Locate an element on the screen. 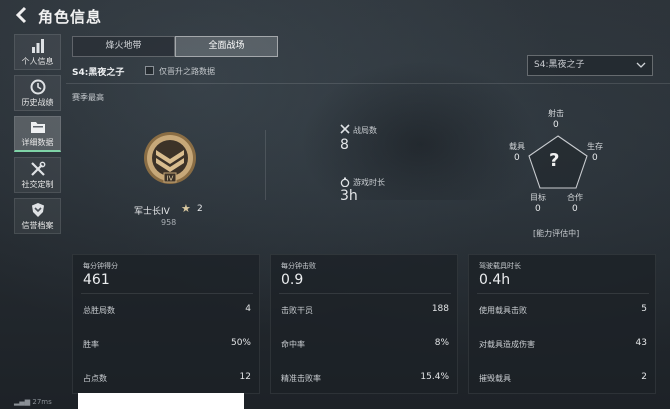  sidebar: 个人信息 历史战绩 详细数据 社交定制 信誉档案 is located at coordinates (38, 136).